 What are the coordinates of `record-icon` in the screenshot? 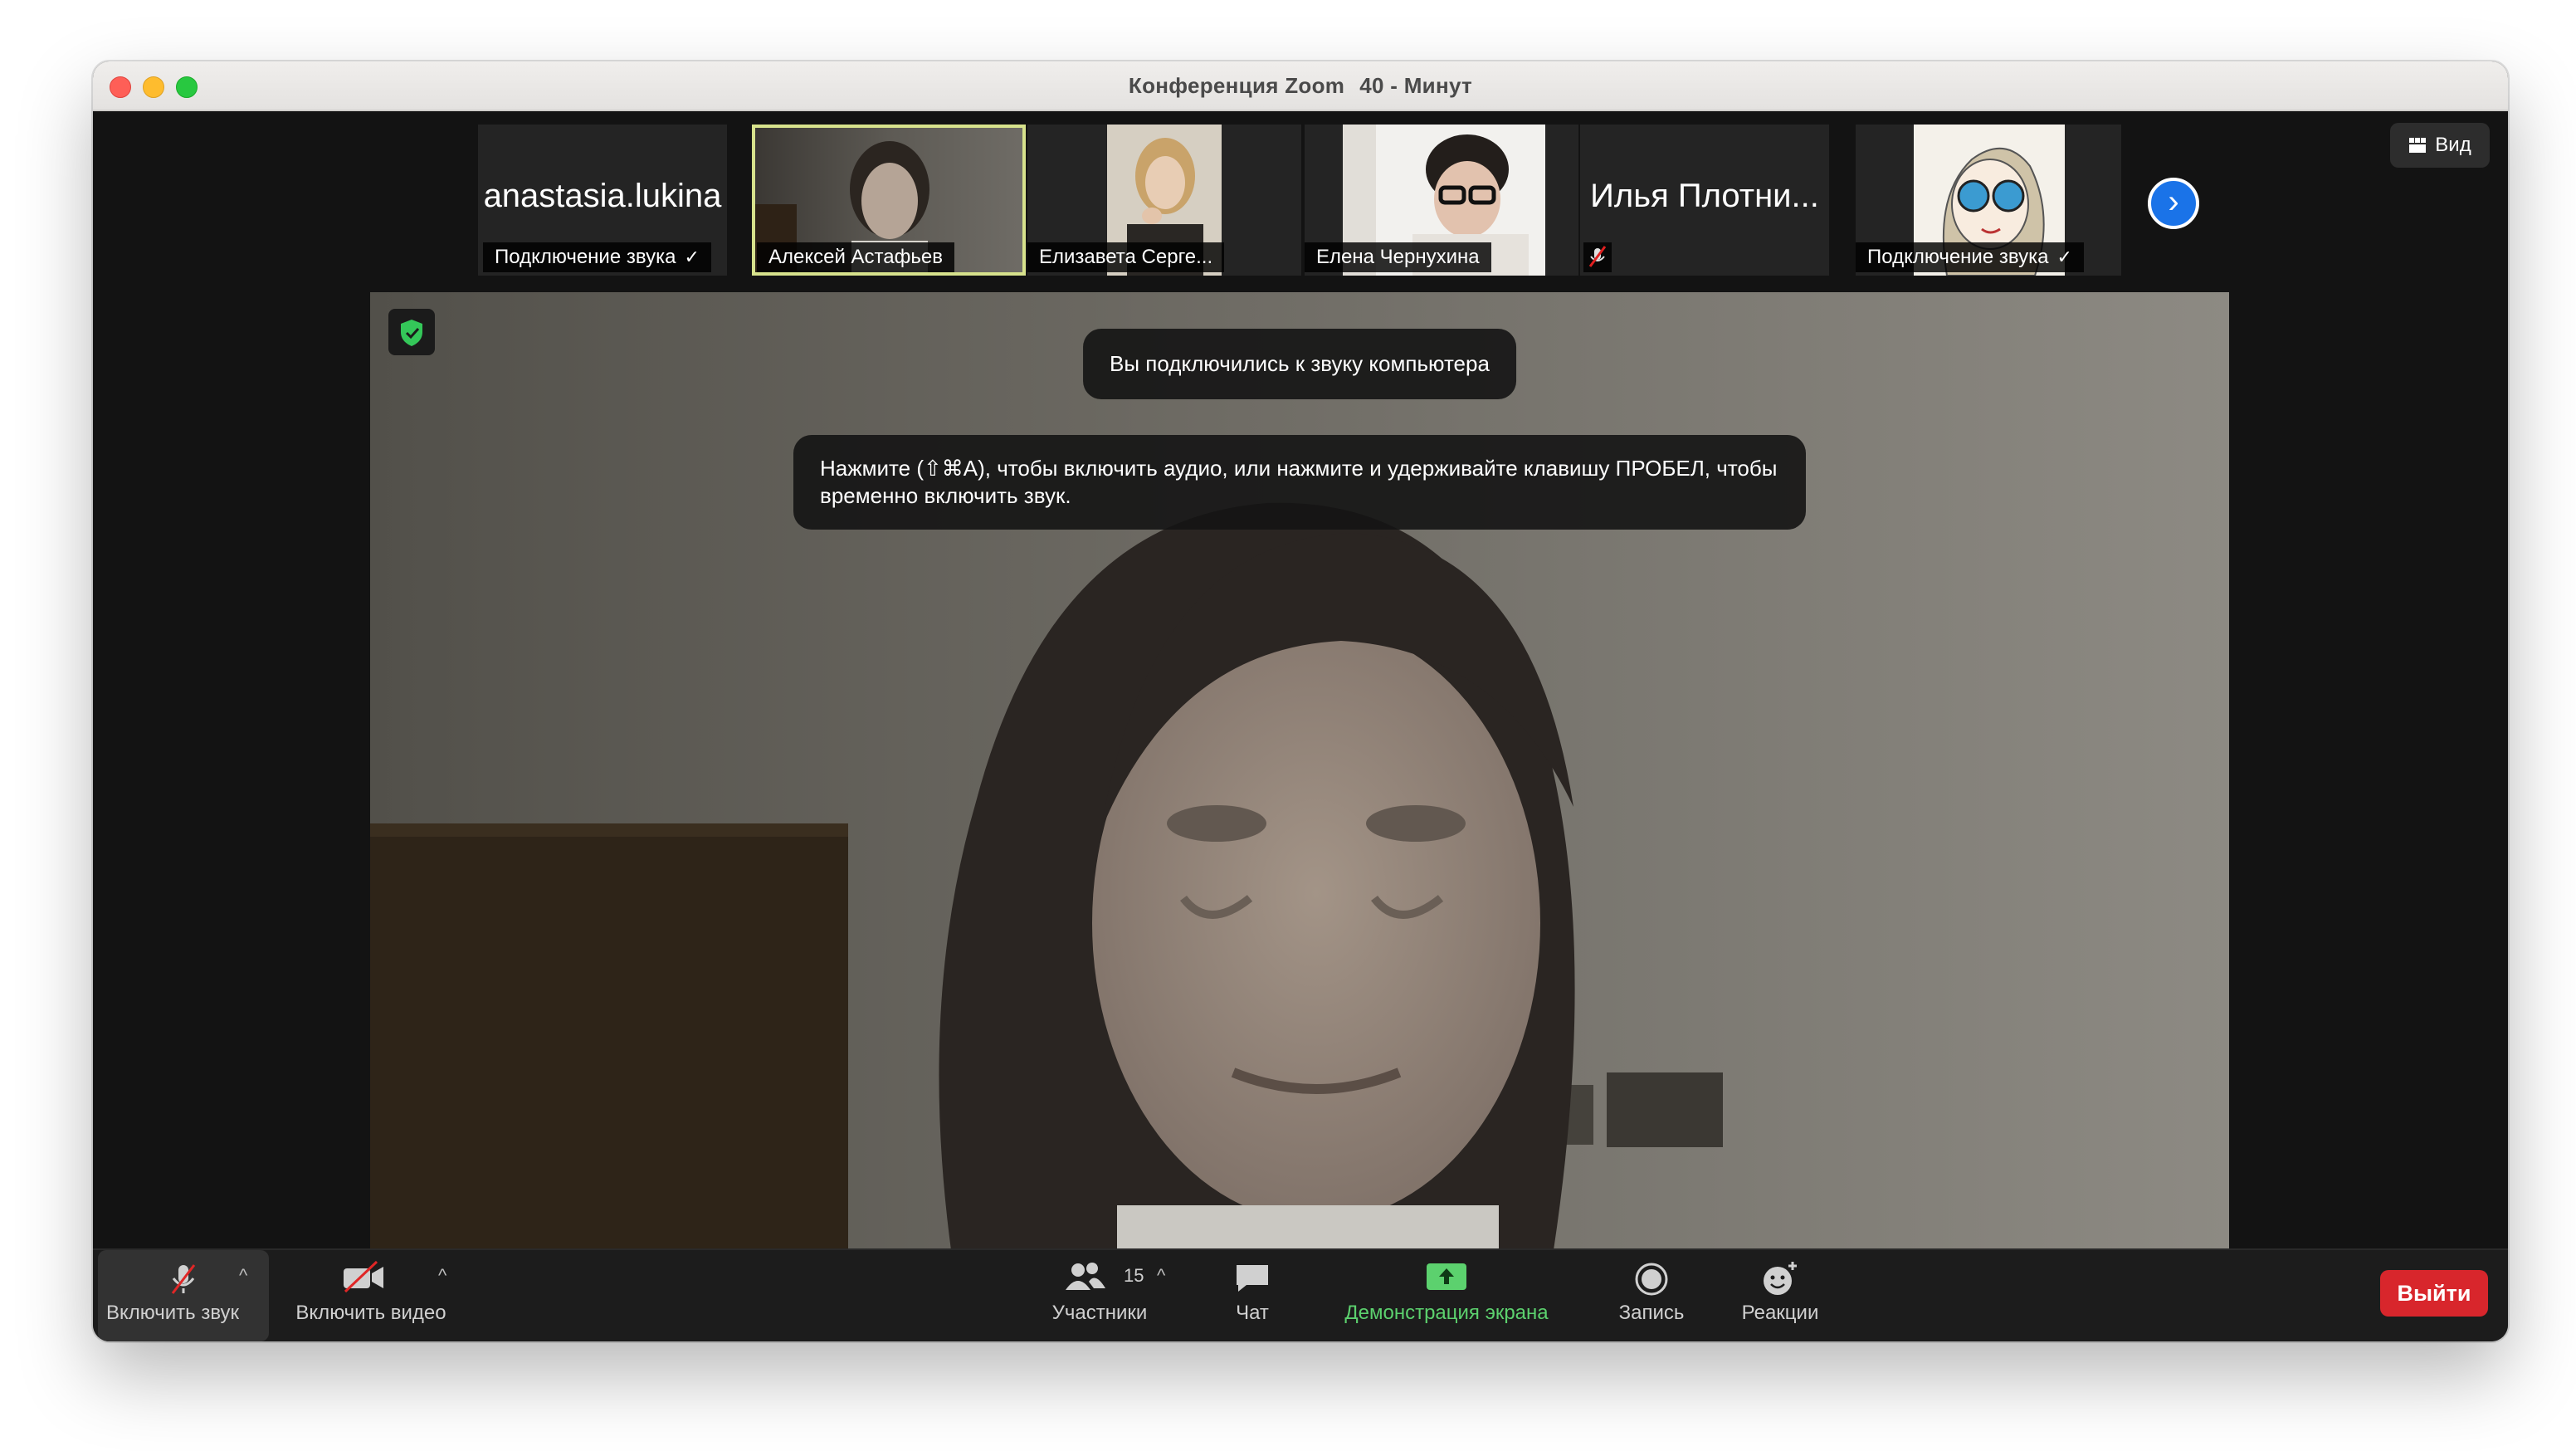 It's located at (1652, 1279).